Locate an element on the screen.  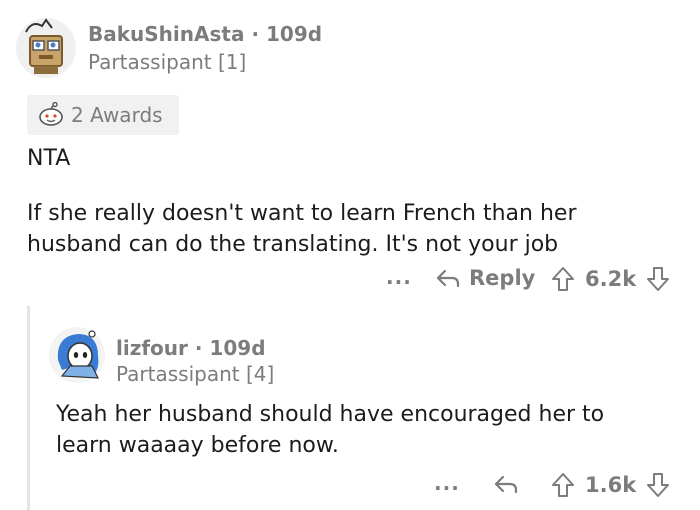
robot-avatar-icon is located at coordinates (46, 48).